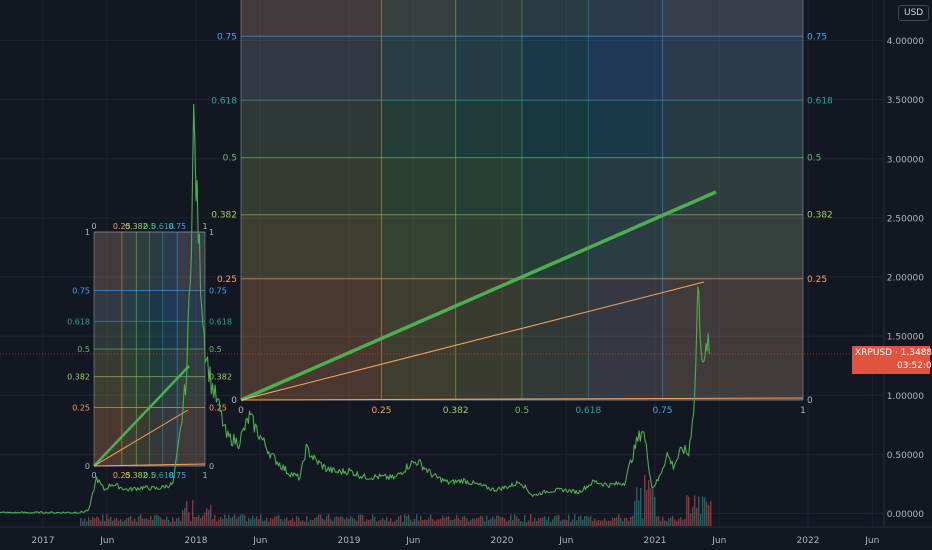  What do you see at coordinates (905, 338) in the screenshot?
I see `y-tick-label: 1.50000` at bounding box center [905, 338].